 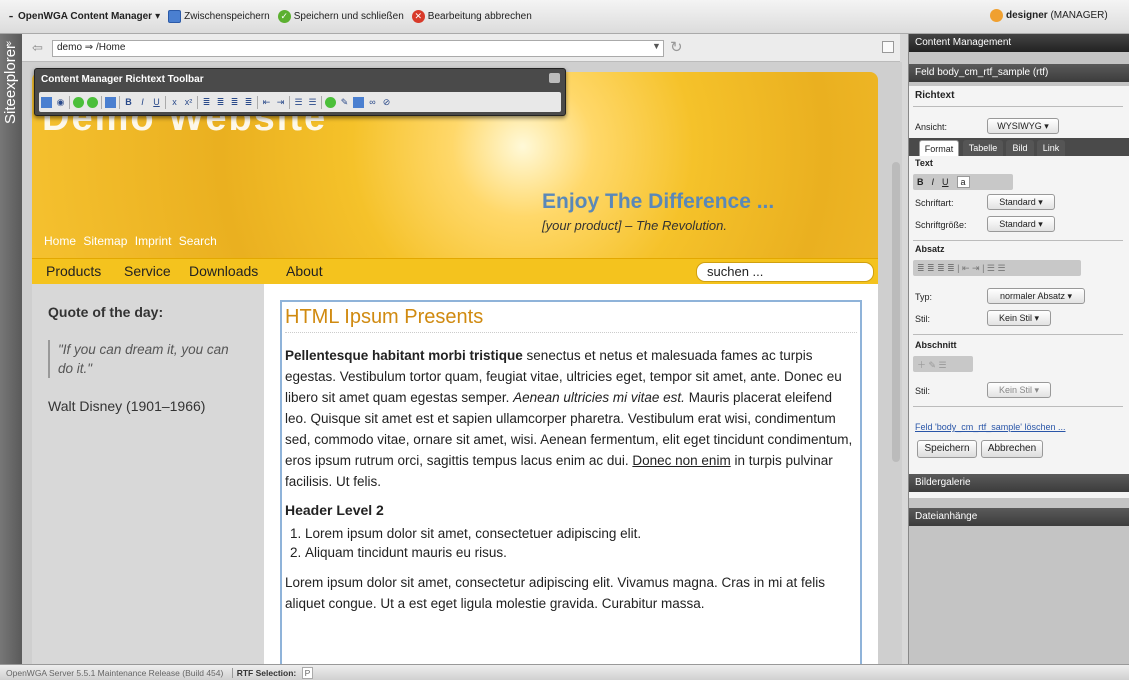 What do you see at coordinates (206, 102) in the screenshot?
I see `align-left-icon: ≣` at bounding box center [206, 102].